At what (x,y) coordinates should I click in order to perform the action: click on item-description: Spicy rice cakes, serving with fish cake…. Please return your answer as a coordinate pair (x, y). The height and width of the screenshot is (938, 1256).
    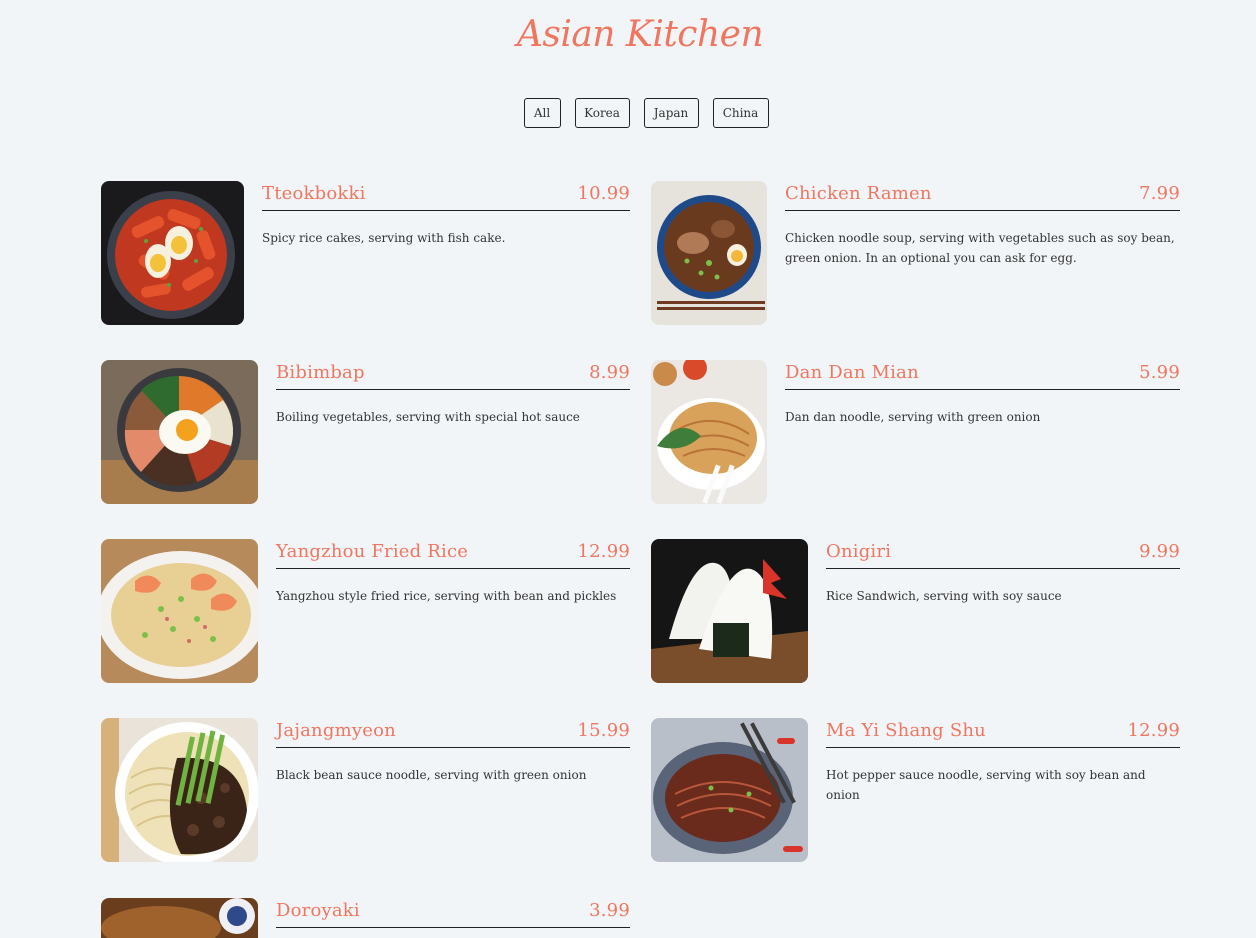
    Looking at the image, I should click on (384, 238).